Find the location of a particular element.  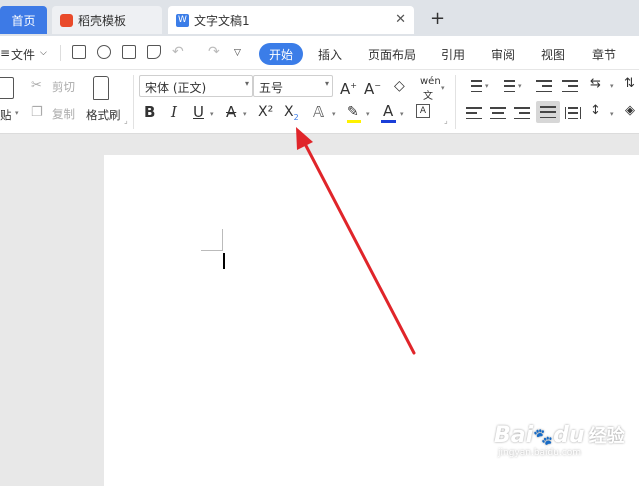

watermark-cn: 经验 is located at coordinates (606, 436).